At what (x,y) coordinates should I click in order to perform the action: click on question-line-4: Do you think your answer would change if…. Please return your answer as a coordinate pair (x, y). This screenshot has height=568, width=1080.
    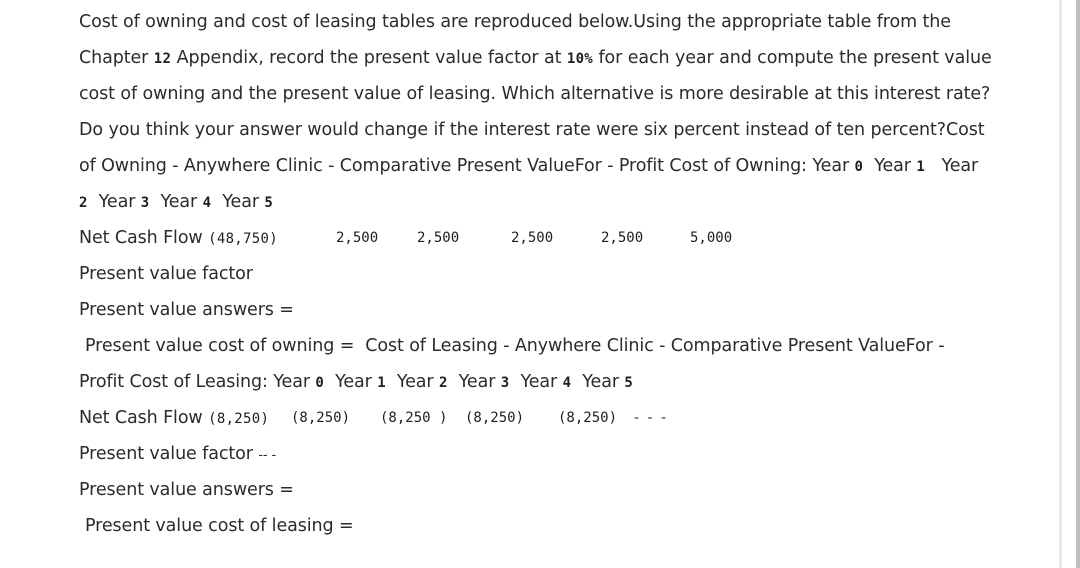
    Looking at the image, I should click on (532, 130).